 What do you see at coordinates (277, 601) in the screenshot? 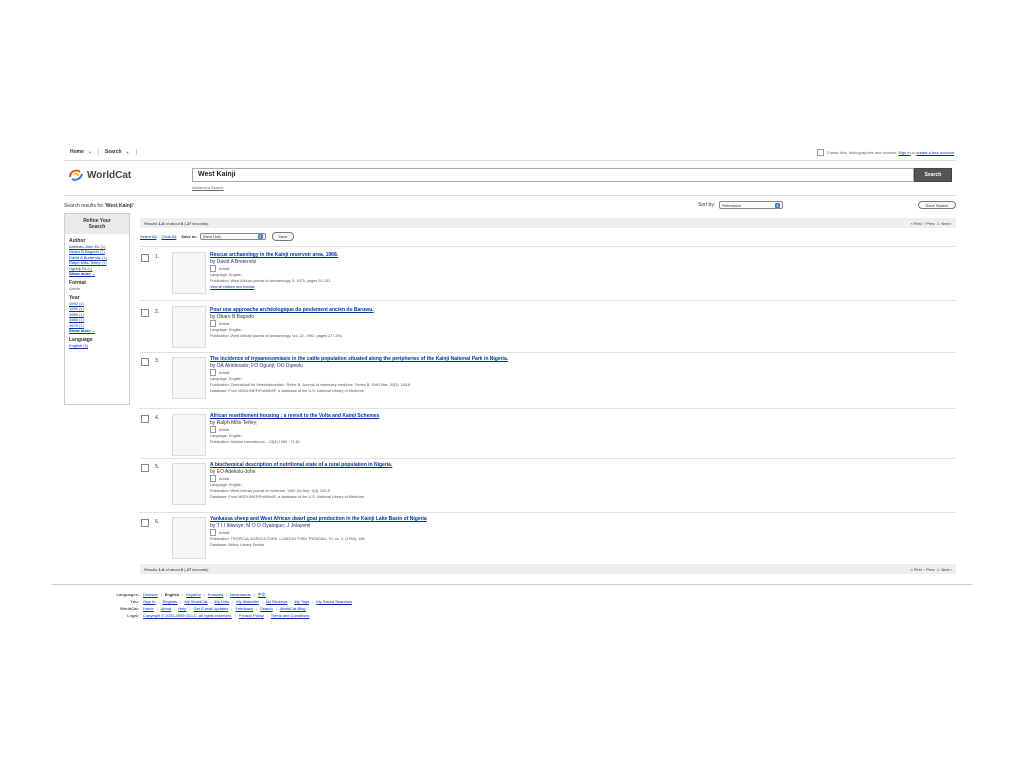
I see `footer-link: My Reviews` at bounding box center [277, 601].